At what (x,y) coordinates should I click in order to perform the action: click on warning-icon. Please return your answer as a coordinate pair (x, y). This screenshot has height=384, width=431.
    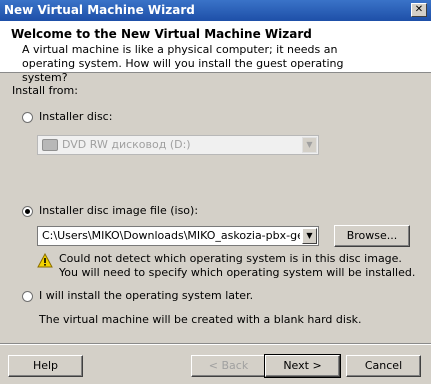
    Looking at the image, I should click on (45, 260).